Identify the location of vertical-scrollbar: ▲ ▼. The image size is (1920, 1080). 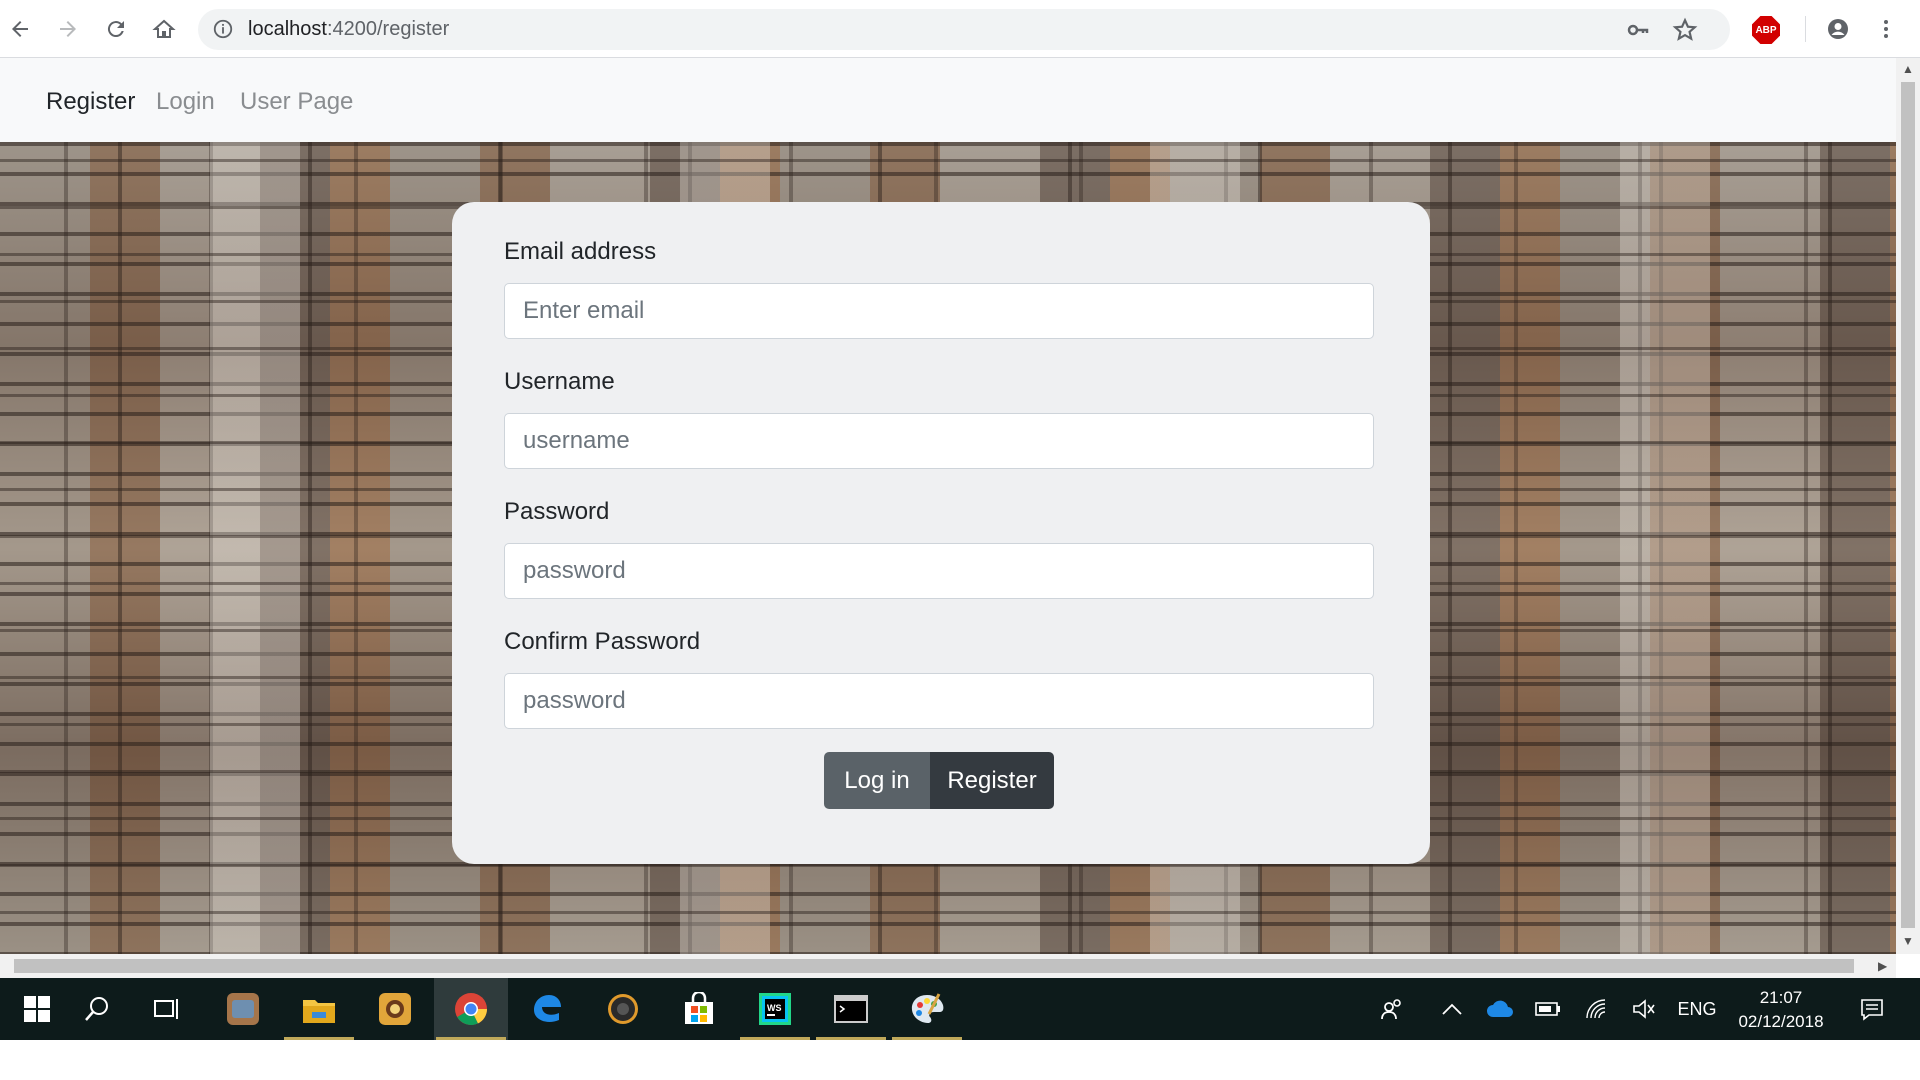
(1908, 506).